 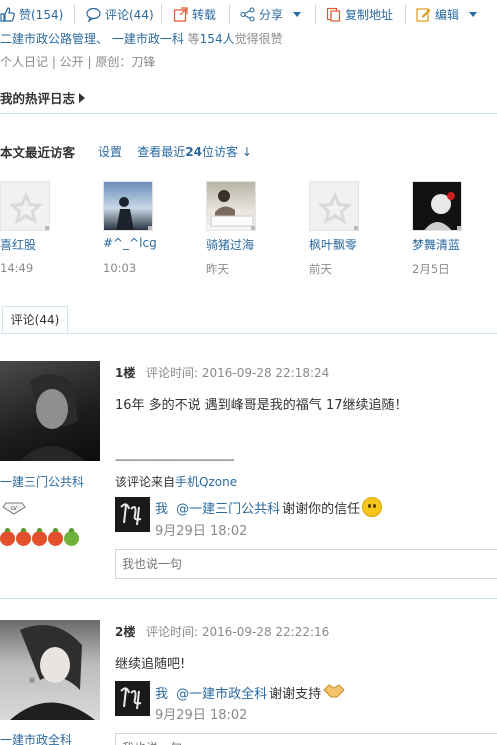 I want to click on repost-button: 转载, so click(x=194, y=14).